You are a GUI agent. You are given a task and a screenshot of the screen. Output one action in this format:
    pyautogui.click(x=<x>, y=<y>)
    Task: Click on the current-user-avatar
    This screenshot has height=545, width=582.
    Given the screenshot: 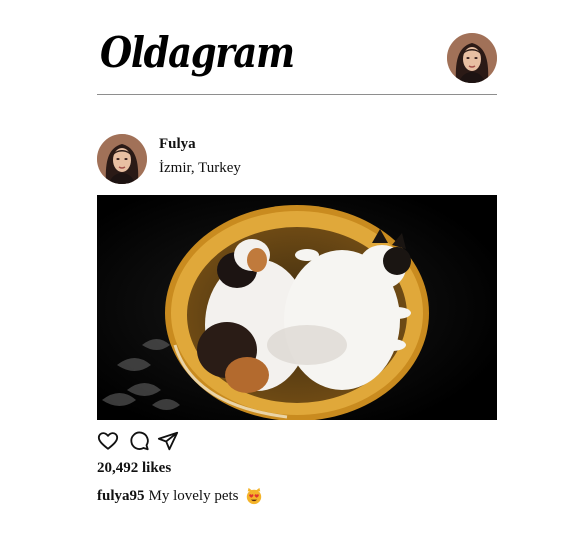 What is the action you would take?
    pyautogui.click(x=472, y=58)
    